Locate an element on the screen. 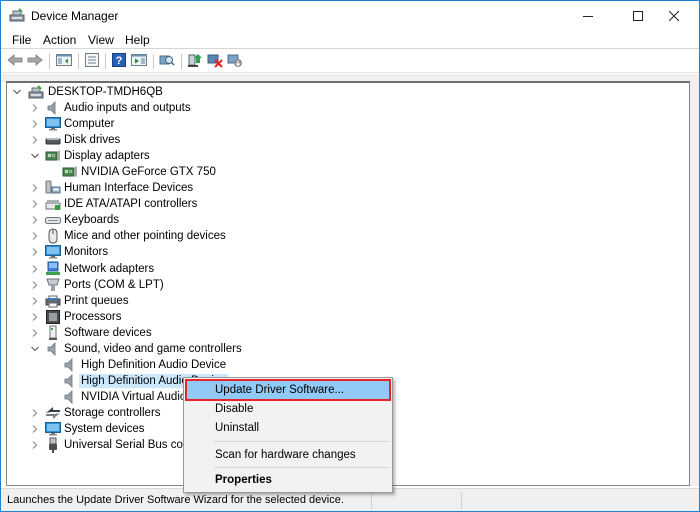  tree-category: Mice and other pointing devices is located at coordinates (347, 236).